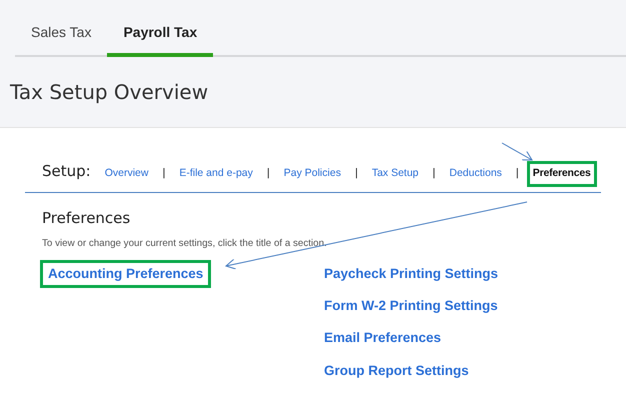  I want to click on setup-link: Pay Policies, so click(312, 174).